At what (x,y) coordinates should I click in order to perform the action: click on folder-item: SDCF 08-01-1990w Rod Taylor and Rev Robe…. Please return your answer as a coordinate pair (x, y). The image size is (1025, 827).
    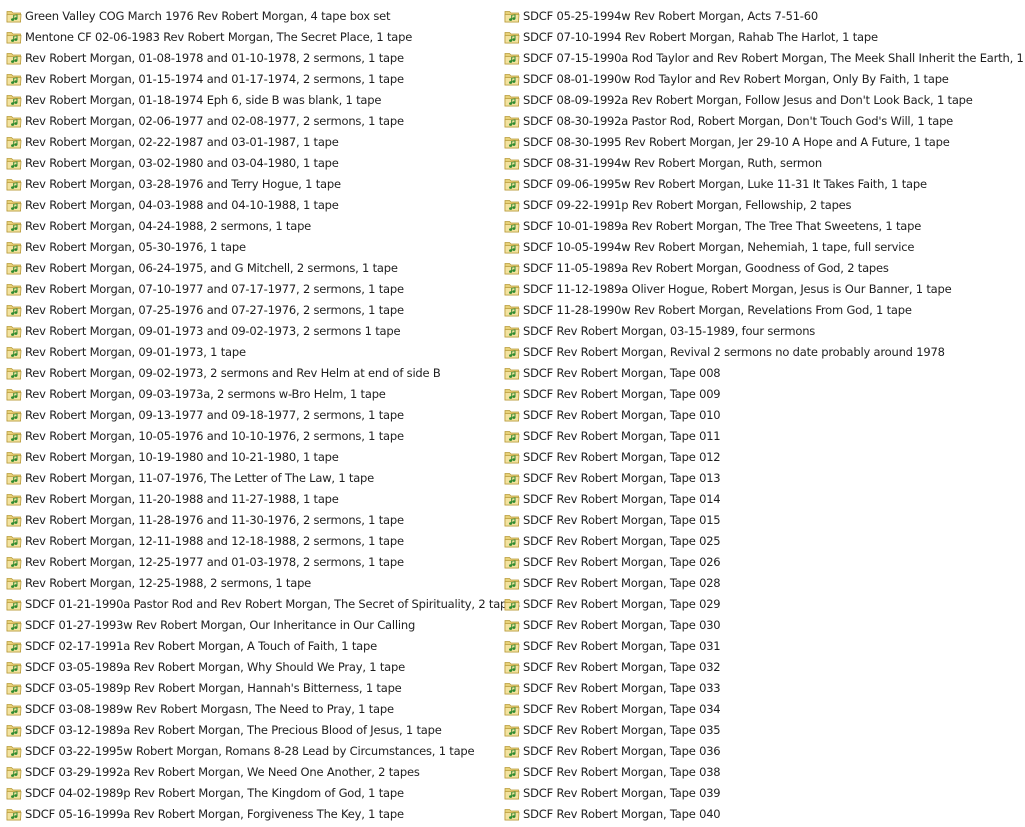
    Looking at the image, I should click on (764, 78).